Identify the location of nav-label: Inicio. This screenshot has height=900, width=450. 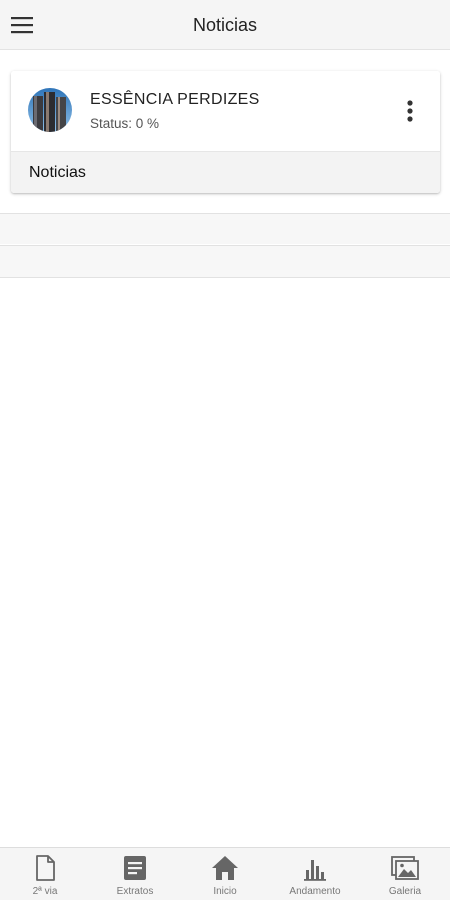
(225, 891).